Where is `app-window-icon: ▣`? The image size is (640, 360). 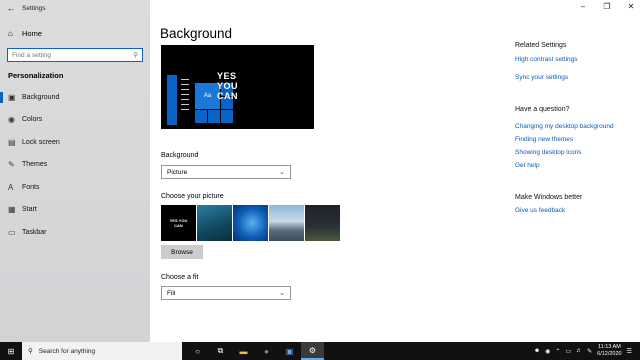
app-window-icon: ▣ is located at coordinates (289, 351).